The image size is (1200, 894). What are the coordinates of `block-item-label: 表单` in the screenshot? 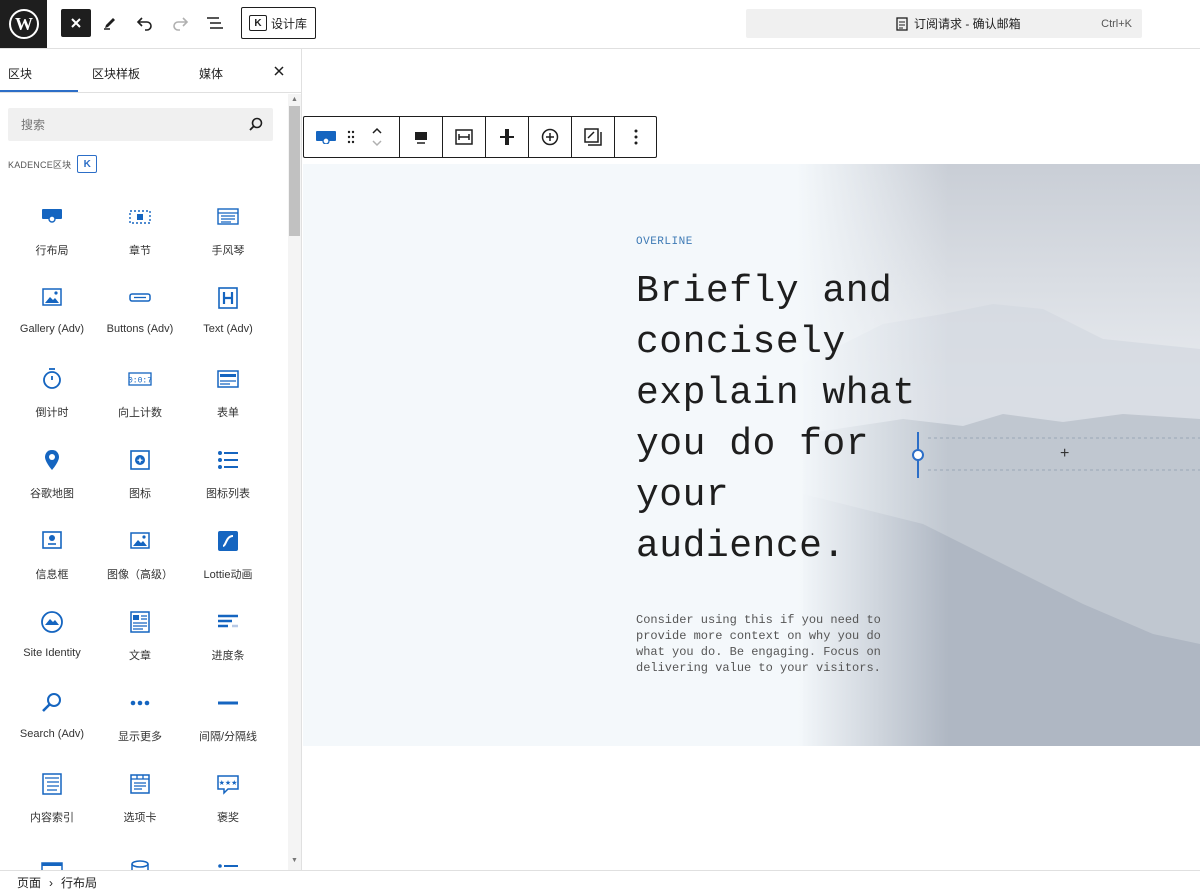 It's located at (228, 413).